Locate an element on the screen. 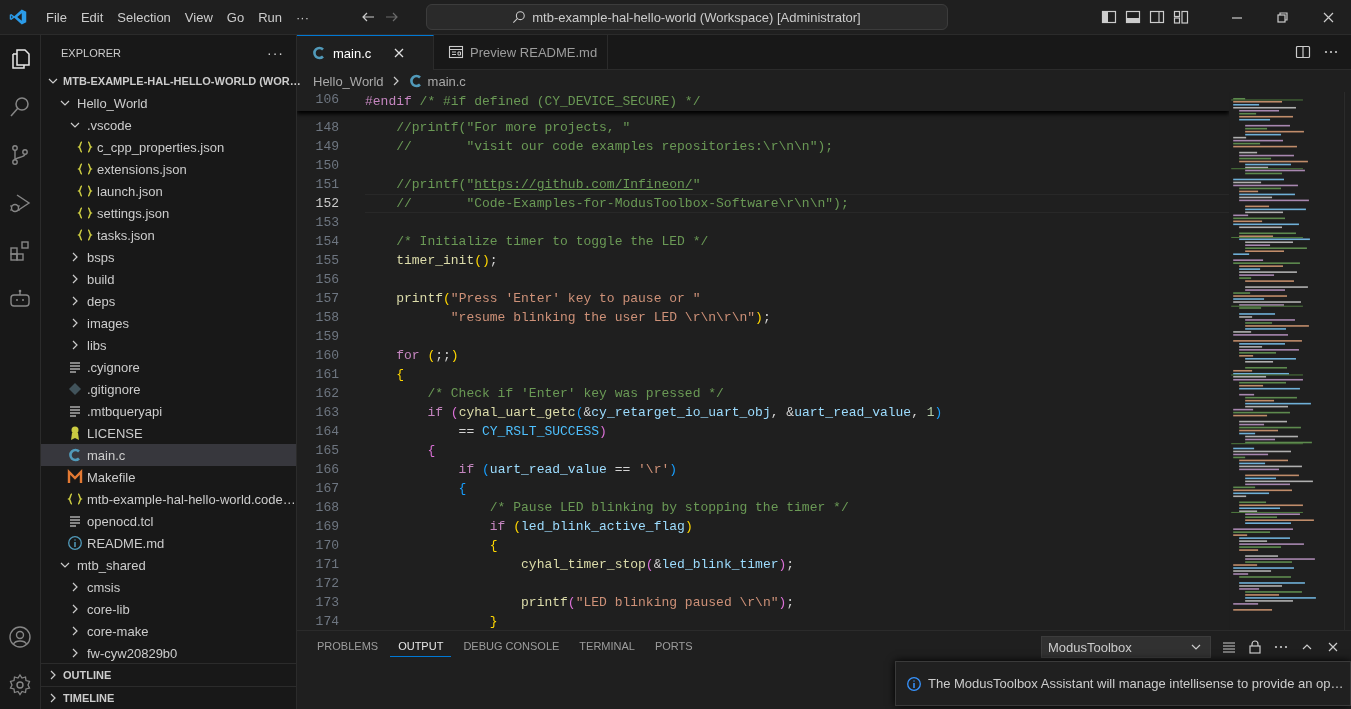 The height and width of the screenshot is (709, 1351). more-menu-button: ··· is located at coordinates (302, 17).